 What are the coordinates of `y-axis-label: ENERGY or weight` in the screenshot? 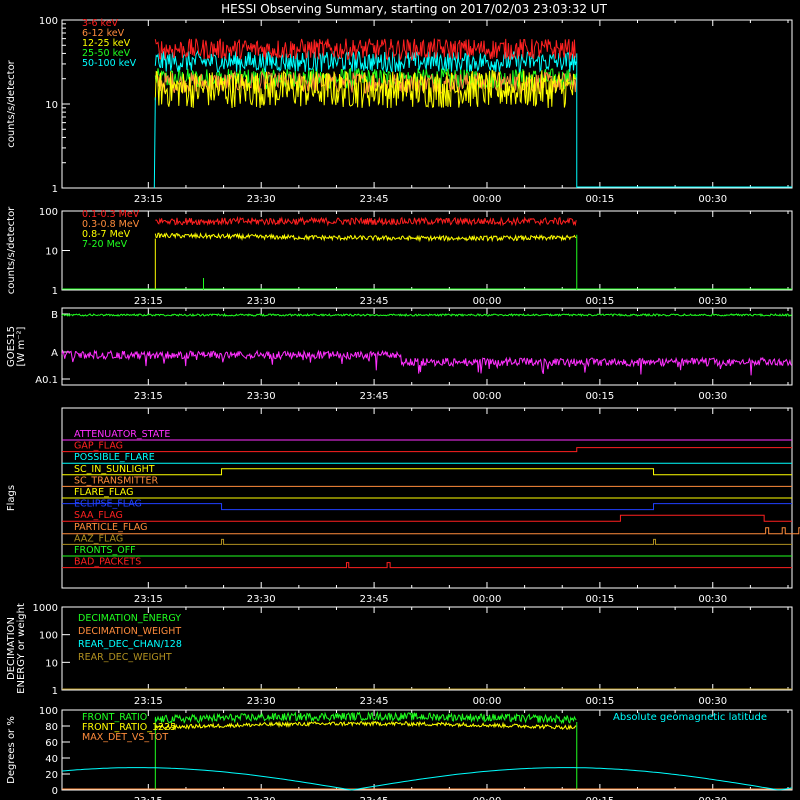 It's located at (21, 648).